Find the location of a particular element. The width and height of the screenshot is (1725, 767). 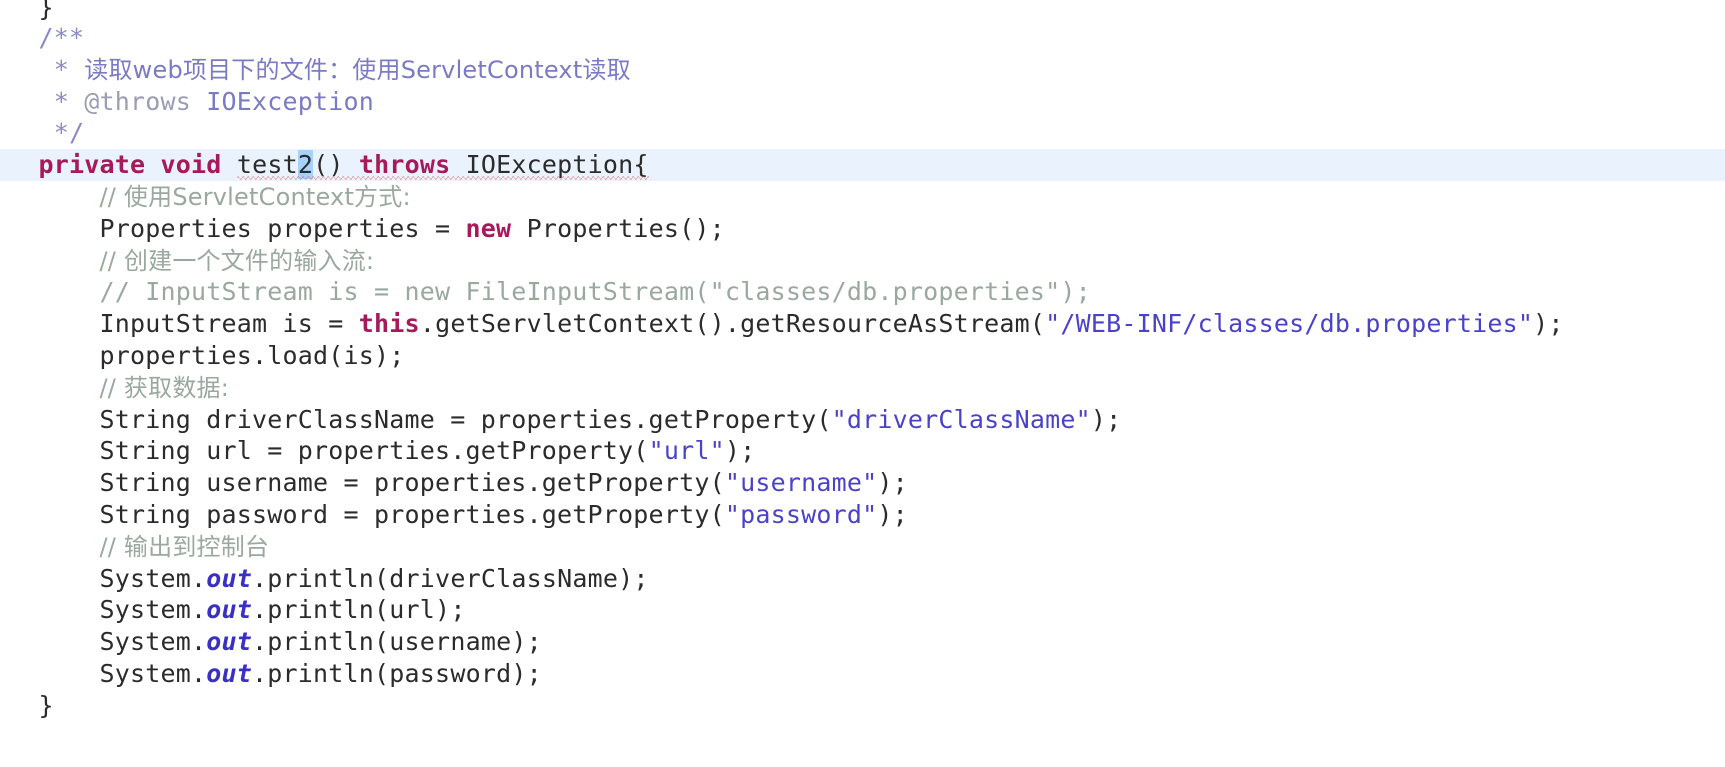

code-token: */ is located at coordinates (46, 133).